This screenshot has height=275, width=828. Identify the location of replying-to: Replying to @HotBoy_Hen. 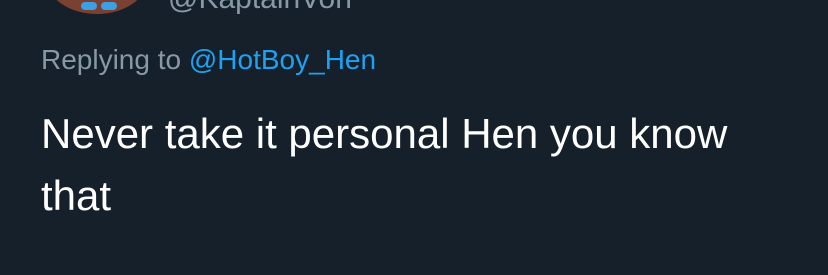
(208, 60).